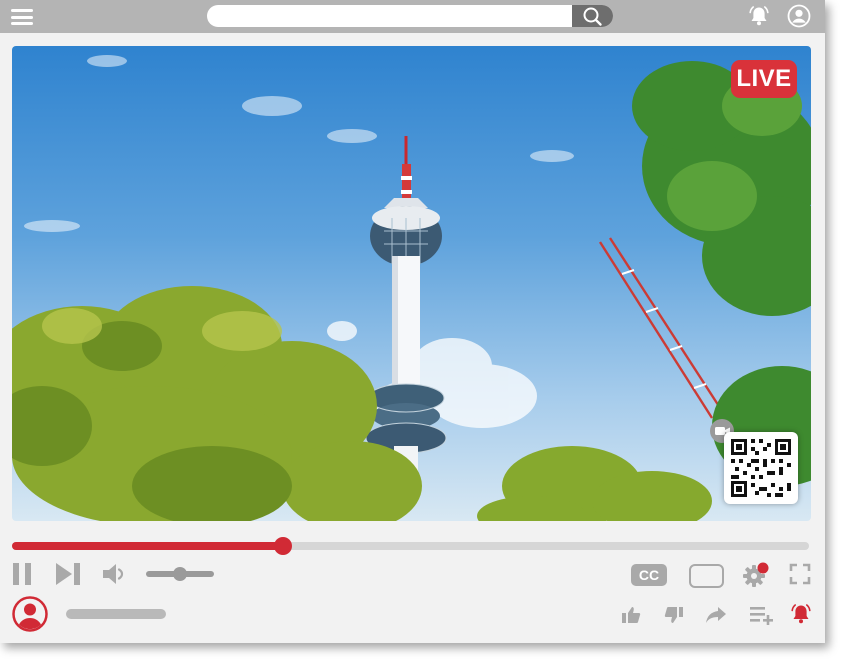 This screenshot has width=841, height=659. What do you see at coordinates (147, 546) in the screenshot?
I see `progress-played` at bounding box center [147, 546].